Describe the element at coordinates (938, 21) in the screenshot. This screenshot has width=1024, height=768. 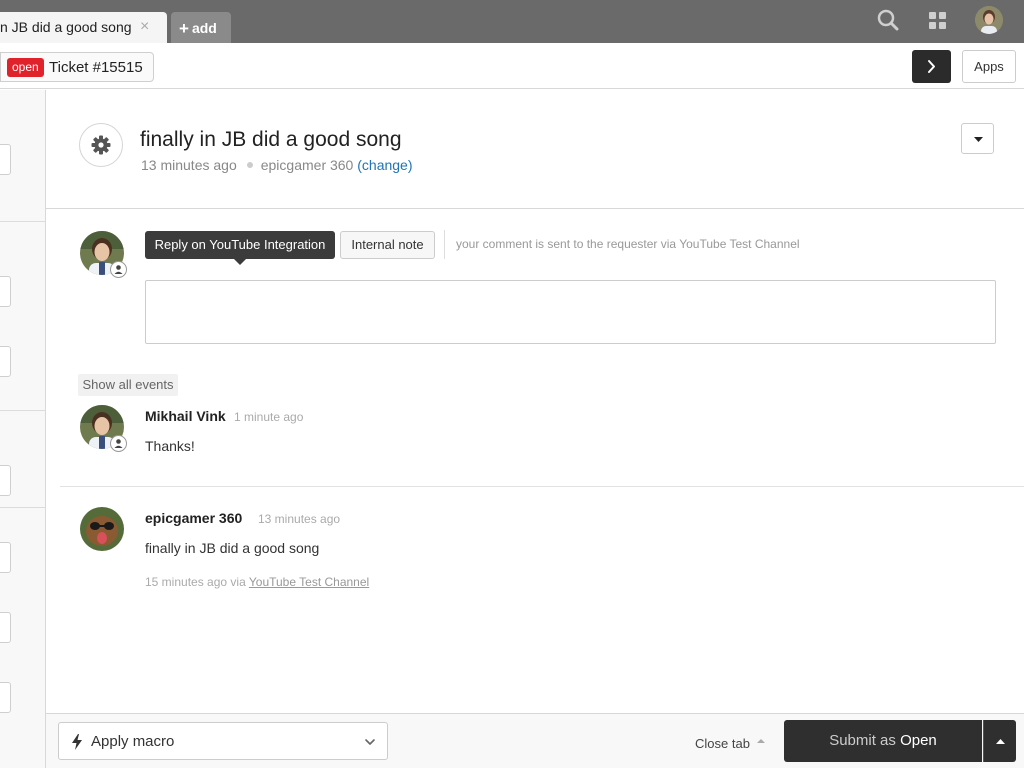
I see `apps-grid-icon` at that location.